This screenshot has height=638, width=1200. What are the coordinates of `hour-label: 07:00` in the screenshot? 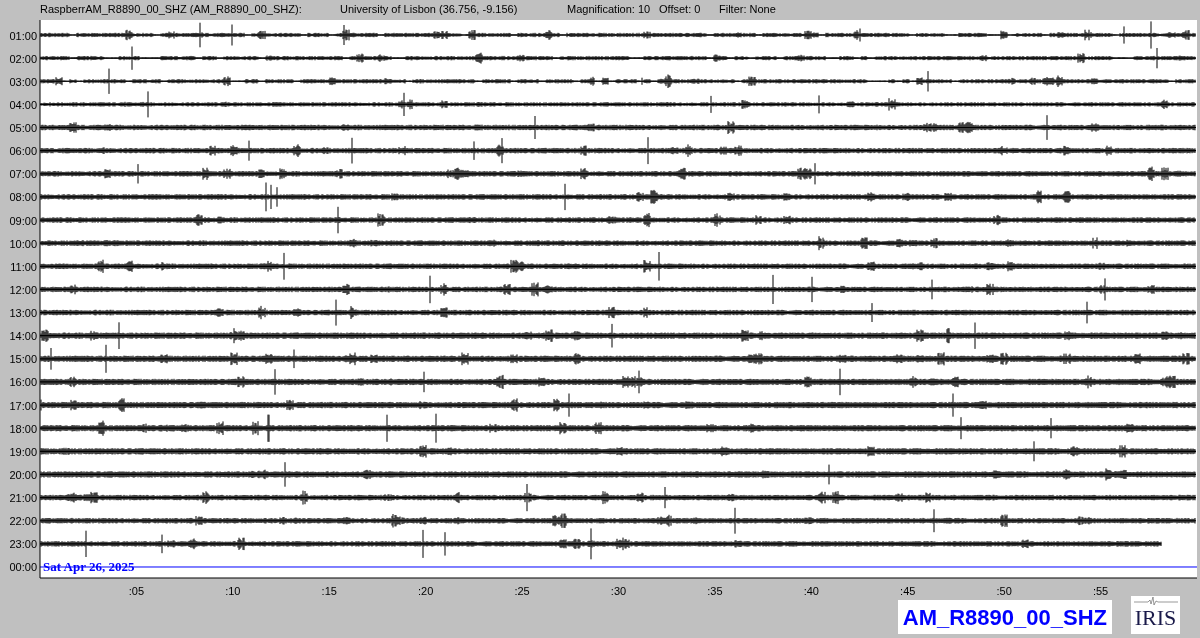 It's located at (23, 174).